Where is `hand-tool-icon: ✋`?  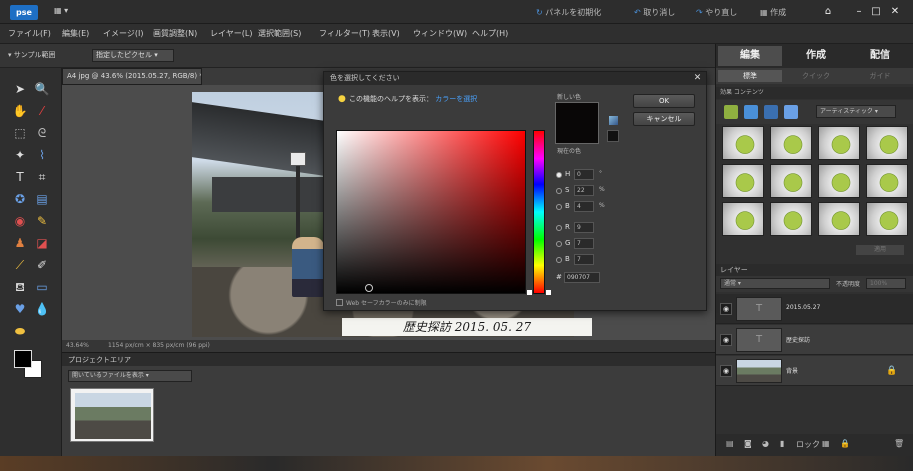
hand-tool-icon: ✋ is located at coordinates (20, 111).